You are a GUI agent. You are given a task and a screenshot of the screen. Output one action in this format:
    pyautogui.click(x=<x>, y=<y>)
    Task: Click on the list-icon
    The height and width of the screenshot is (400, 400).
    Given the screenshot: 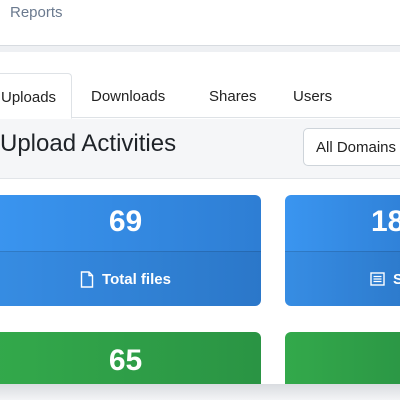 What is the action you would take?
    pyautogui.click(x=377, y=279)
    